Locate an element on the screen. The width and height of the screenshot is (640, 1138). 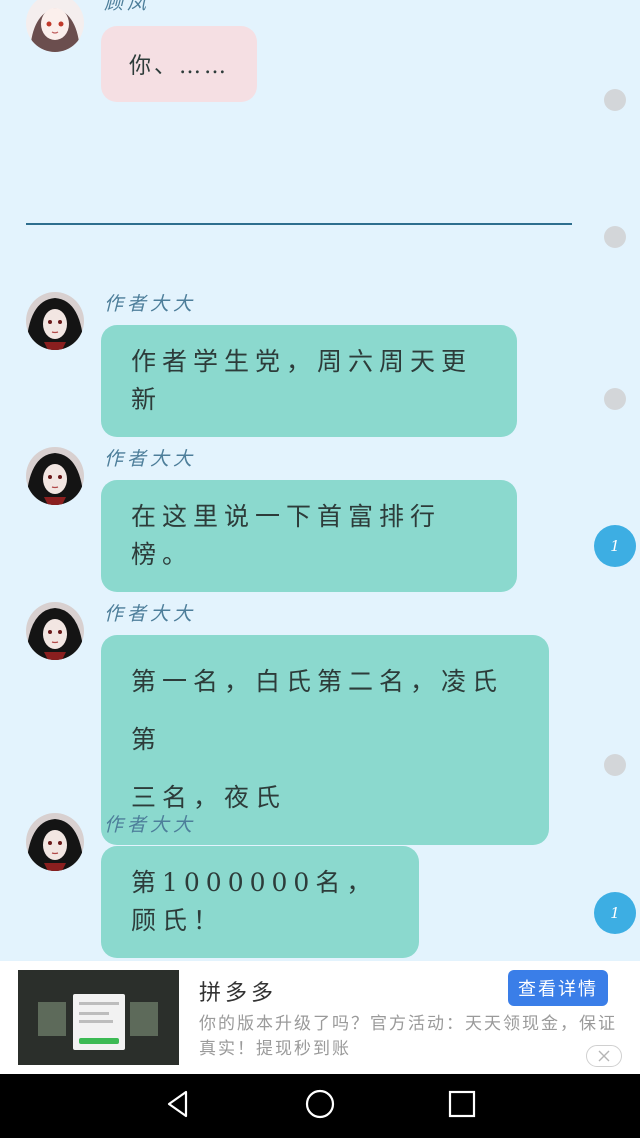
divider-line is located at coordinates (299, 224).